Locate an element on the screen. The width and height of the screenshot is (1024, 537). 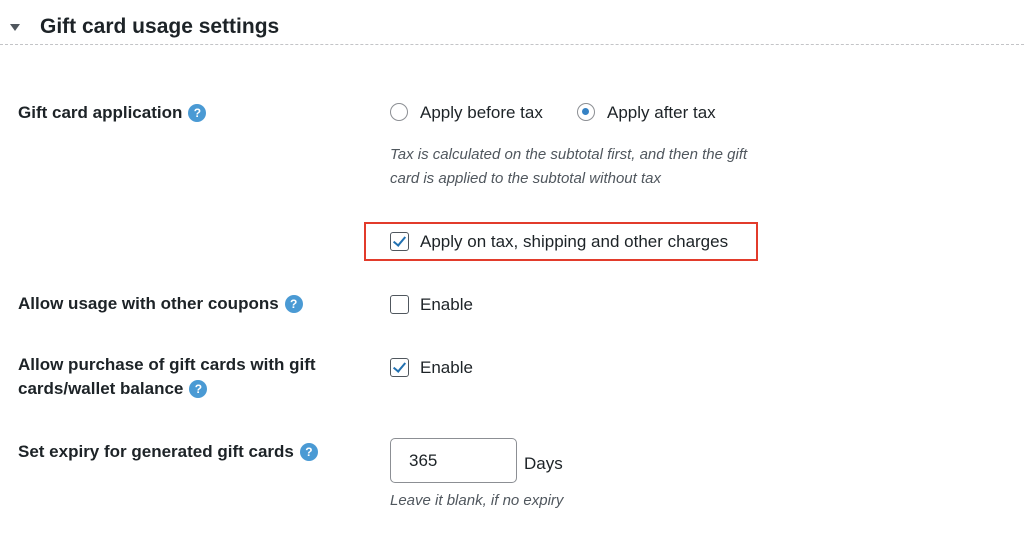
section-divider is located at coordinates (512, 44).